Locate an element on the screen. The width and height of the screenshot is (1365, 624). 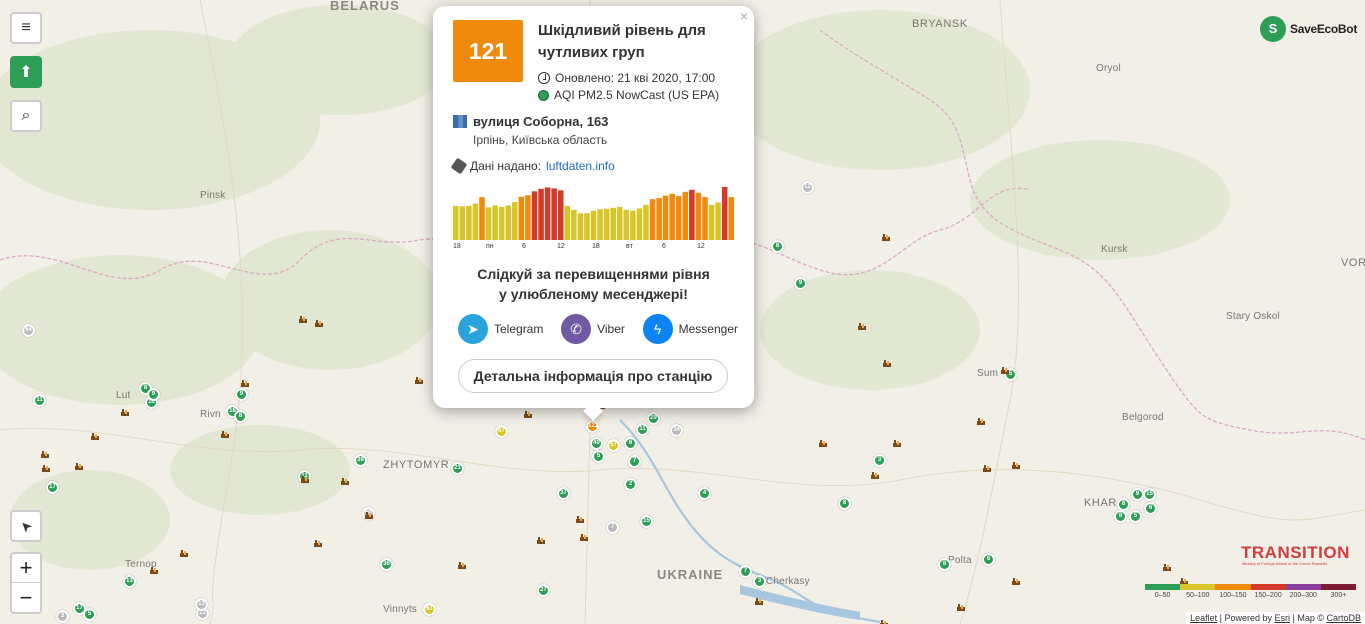
zoom-control: + − is located at coordinates (26, 583).